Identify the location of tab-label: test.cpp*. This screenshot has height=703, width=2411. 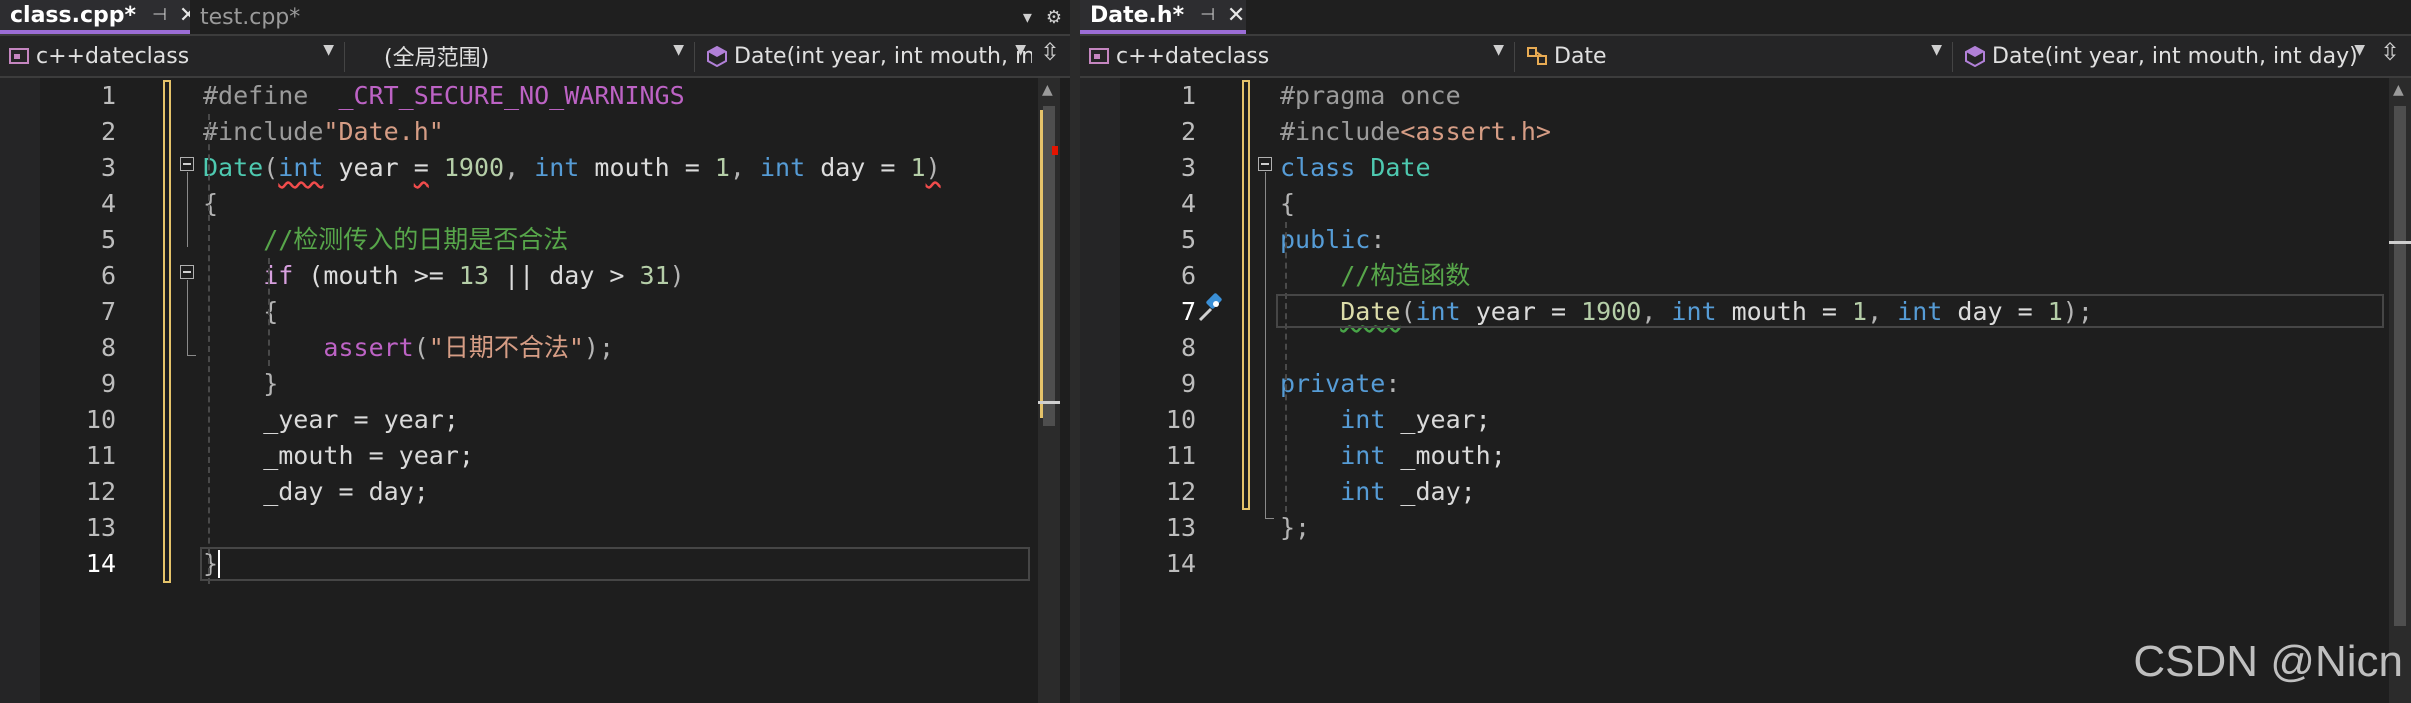
(250, 17).